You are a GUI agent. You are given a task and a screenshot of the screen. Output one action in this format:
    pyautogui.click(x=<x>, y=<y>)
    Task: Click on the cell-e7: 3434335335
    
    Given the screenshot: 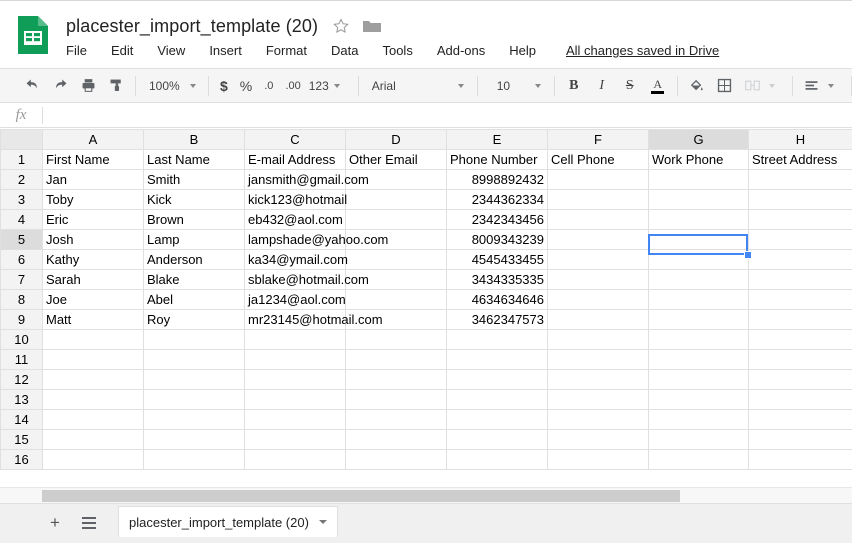 What is the action you would take?
    pyautogui.click(x=497, y=279)
    